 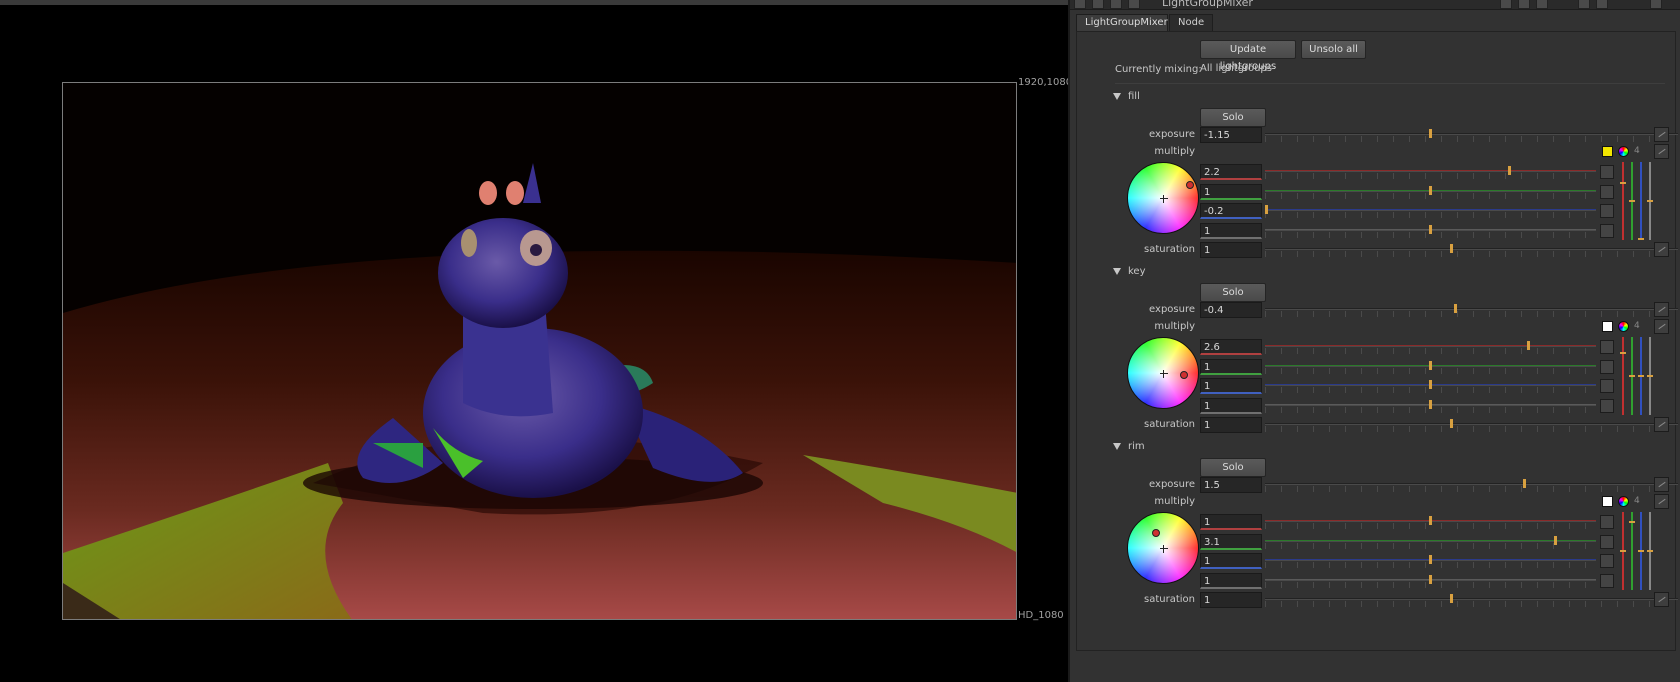 What do you see at coordinates (1231, 310) in the screenshot?
I see `exposure-field: -0.4` at bounding box center [1231, 310].